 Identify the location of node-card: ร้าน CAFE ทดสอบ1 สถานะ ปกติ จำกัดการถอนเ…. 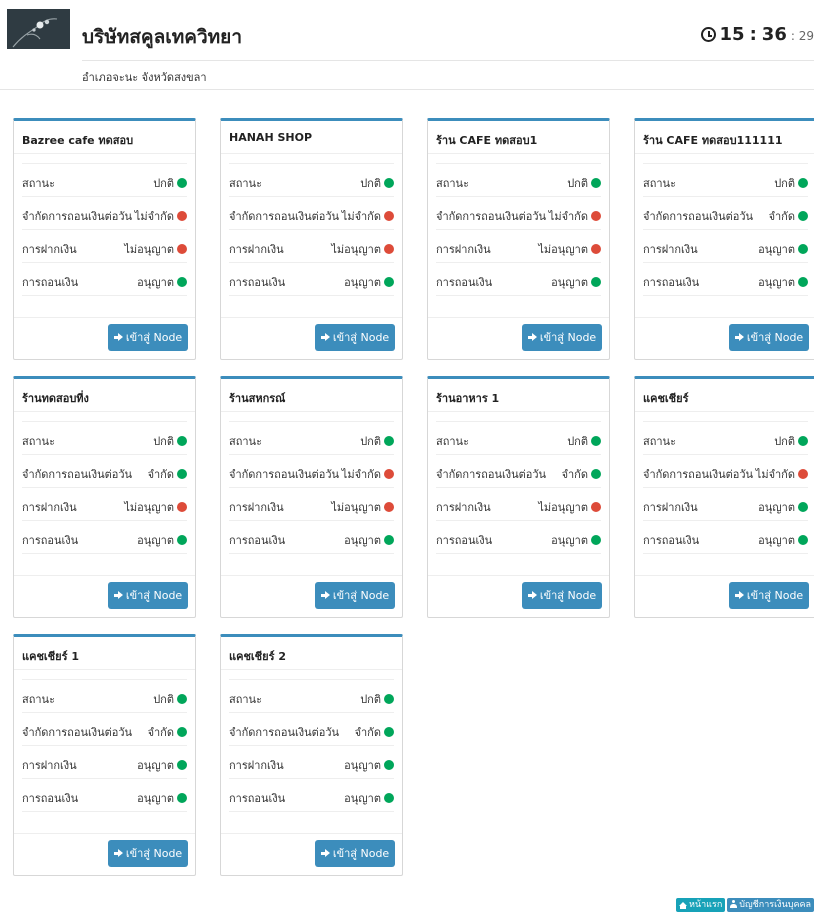
(518, 239).